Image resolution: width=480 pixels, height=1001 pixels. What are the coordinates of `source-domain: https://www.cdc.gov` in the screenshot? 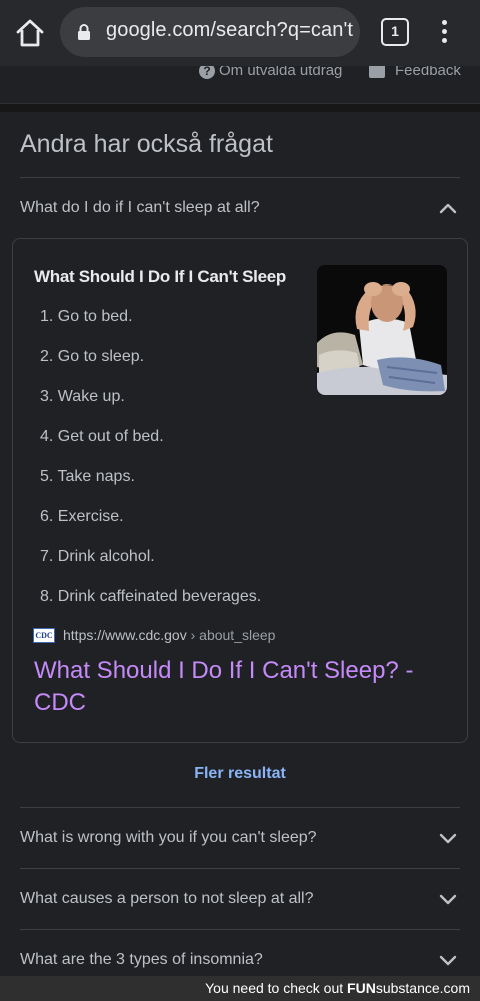 It's located at (125, 635).